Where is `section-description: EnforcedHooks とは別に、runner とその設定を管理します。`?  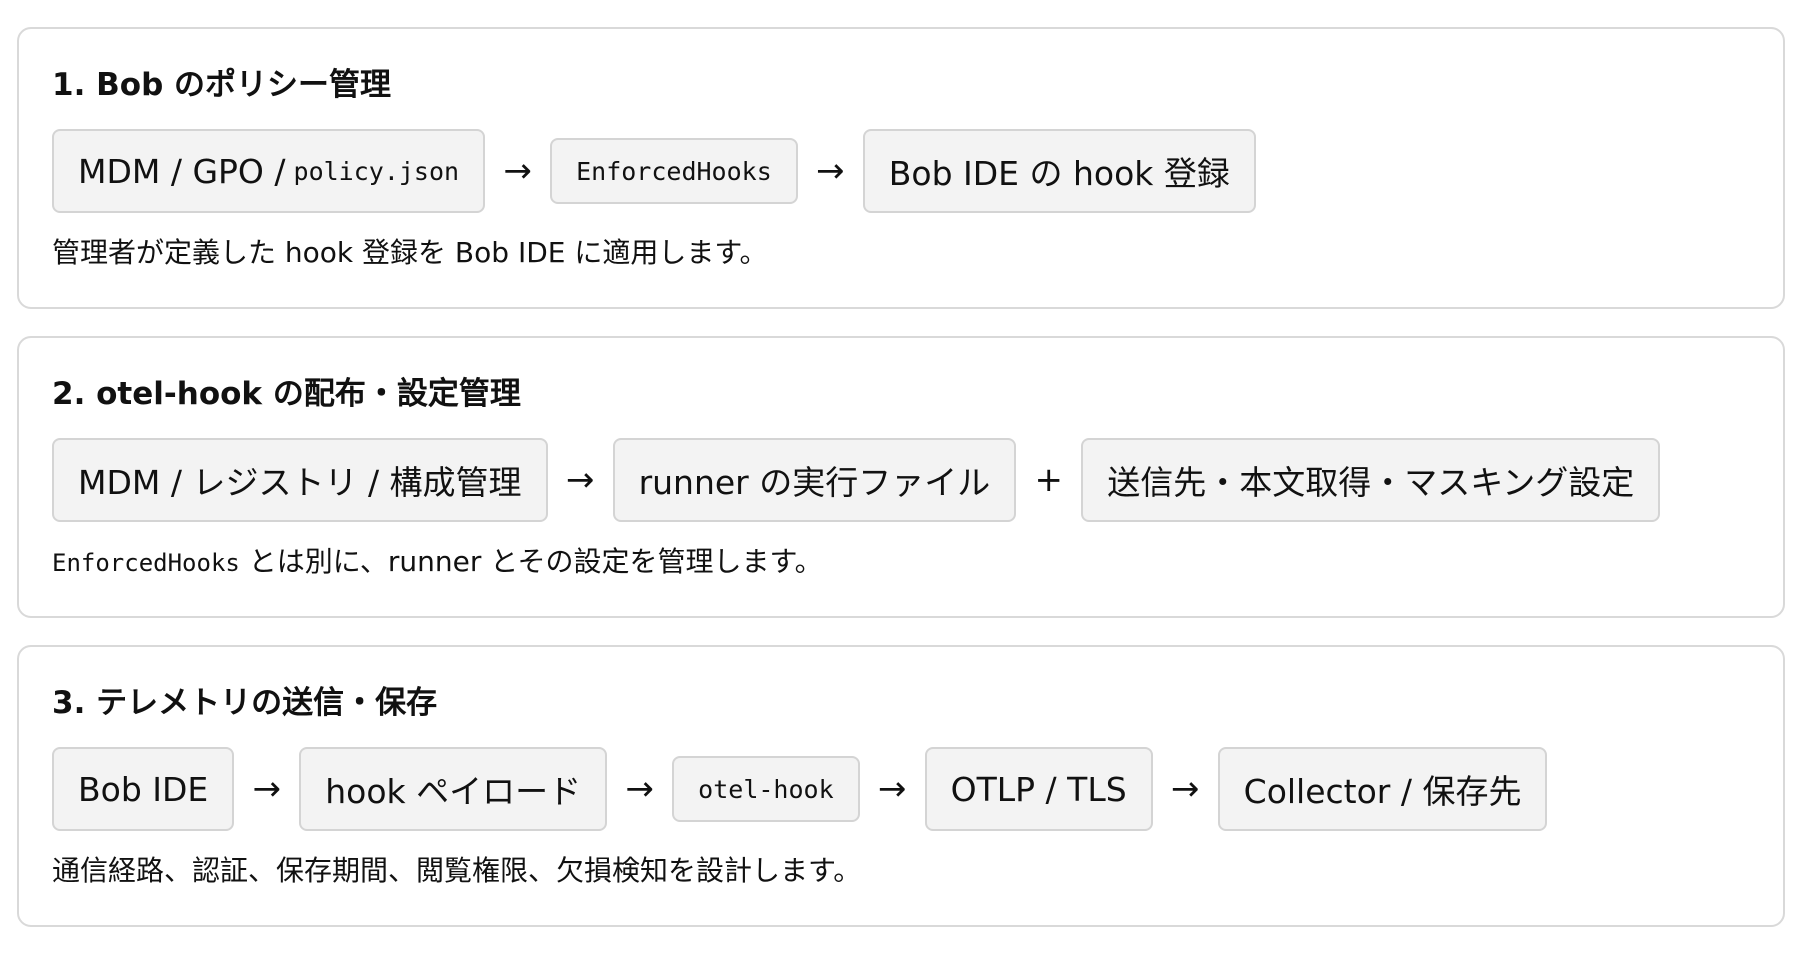
section-description: EnforcedHooks とは別に、runner とその設定を管理します。 is located at coordinates (437, 562).